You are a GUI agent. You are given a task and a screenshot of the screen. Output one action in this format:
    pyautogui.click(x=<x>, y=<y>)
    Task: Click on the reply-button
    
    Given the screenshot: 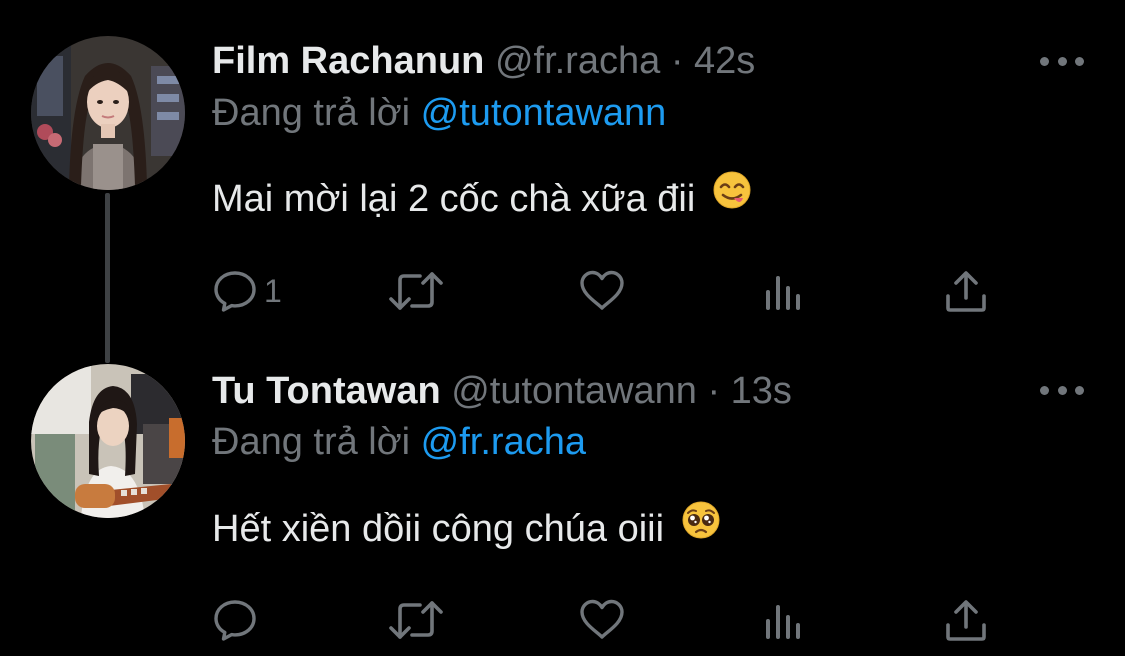 What is the action you would take?
    pyautogui.click(x=238, y=620)
    